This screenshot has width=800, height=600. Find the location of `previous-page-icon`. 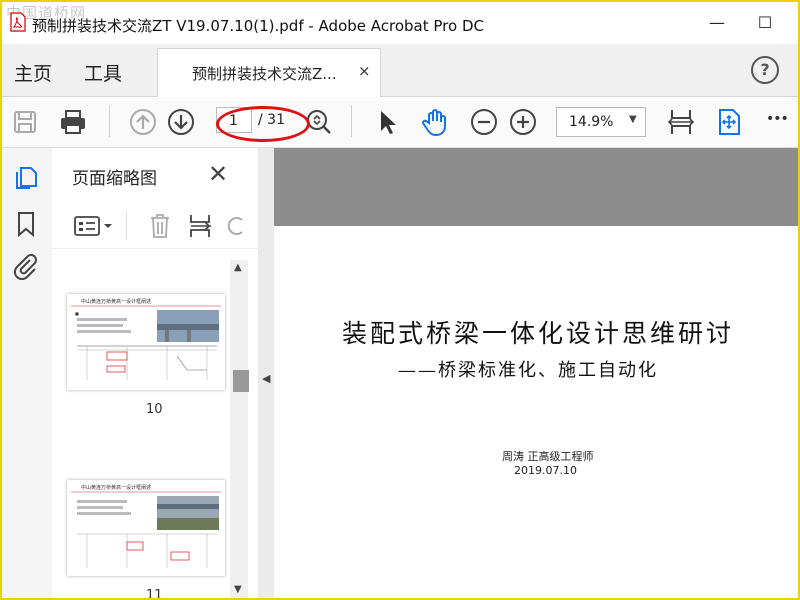

previous-page-icon is located at coordinates (143, 122).